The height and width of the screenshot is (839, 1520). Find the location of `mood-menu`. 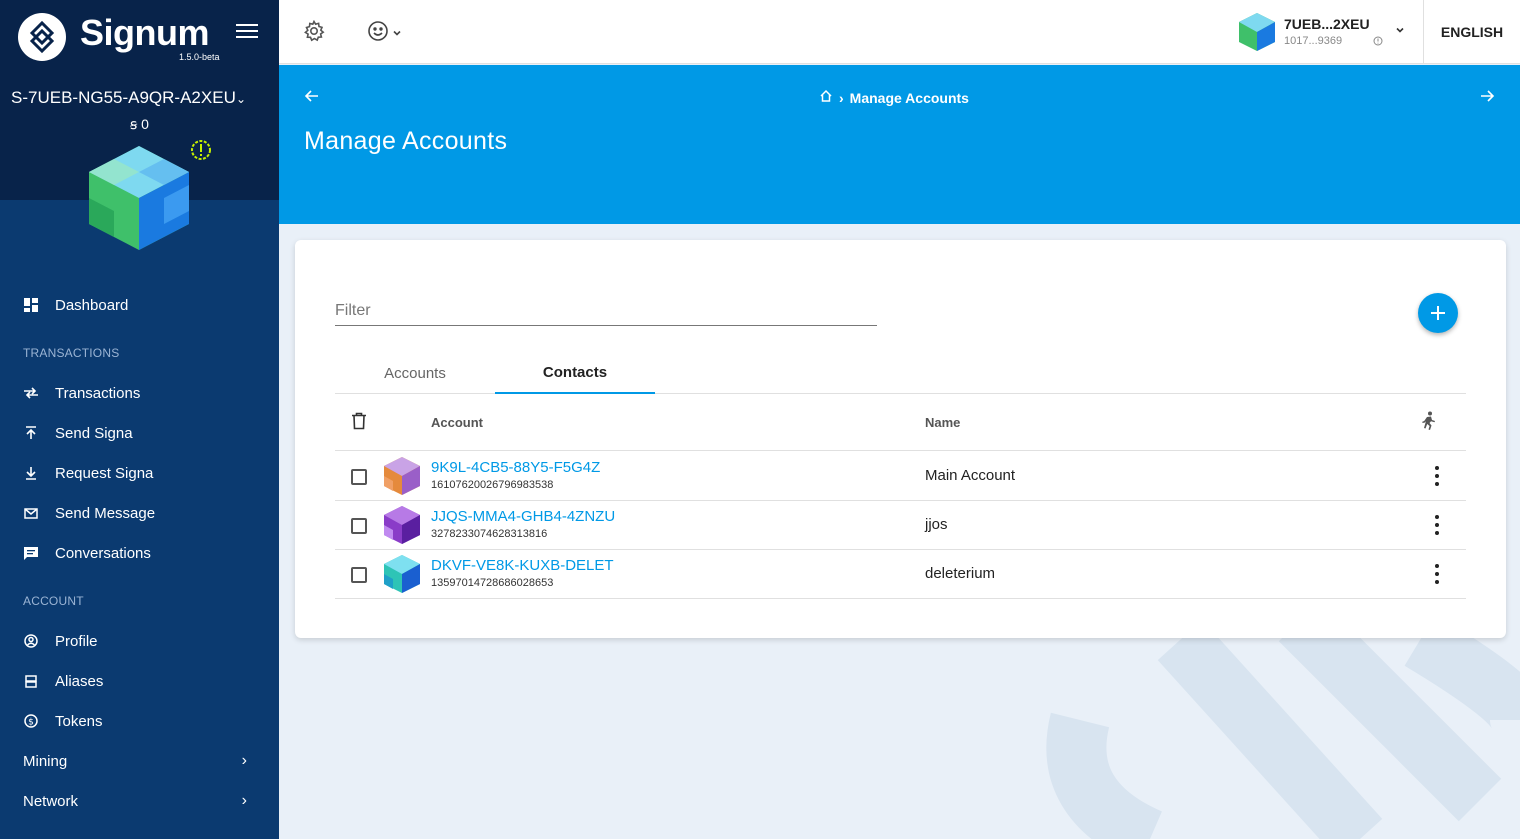

mood-menu is located at coordinates (384, 33).